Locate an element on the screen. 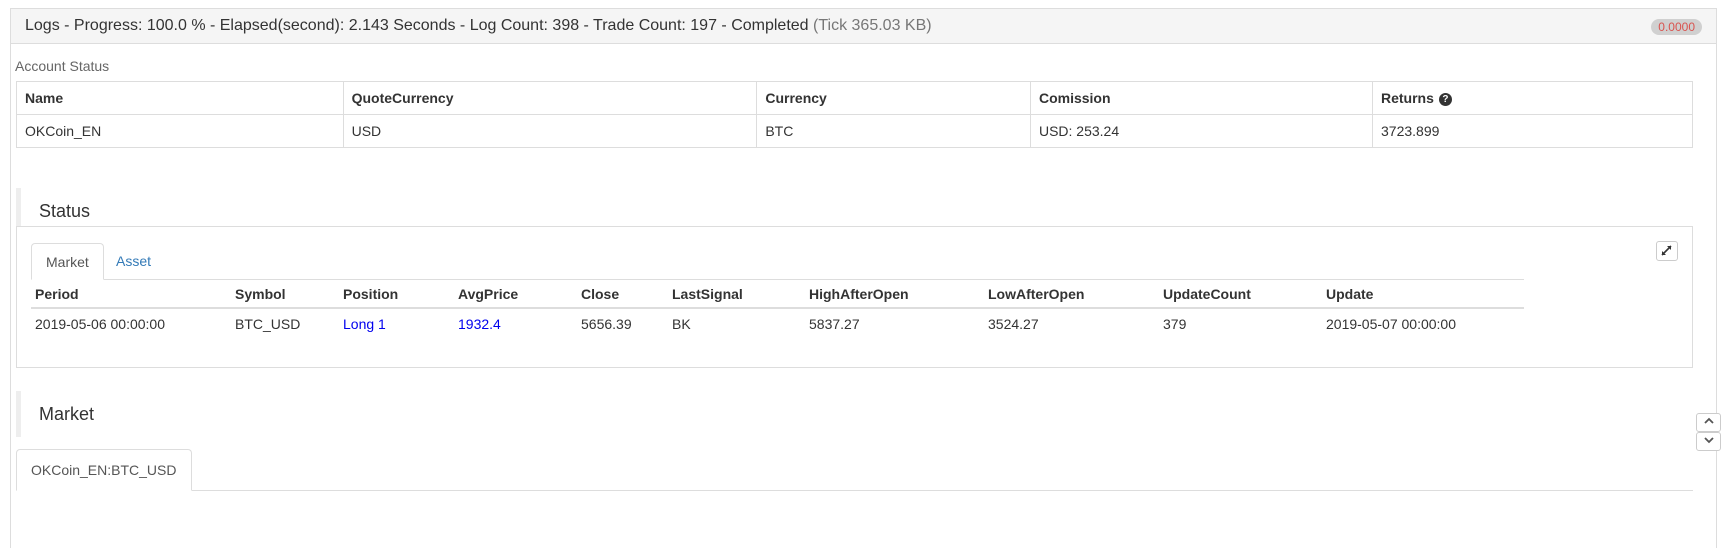 Image resolution: width=1727 pixels, height=550 pixels. tick-size-text: (Tick 365.03 KB) is located at coordinates (872, 25).